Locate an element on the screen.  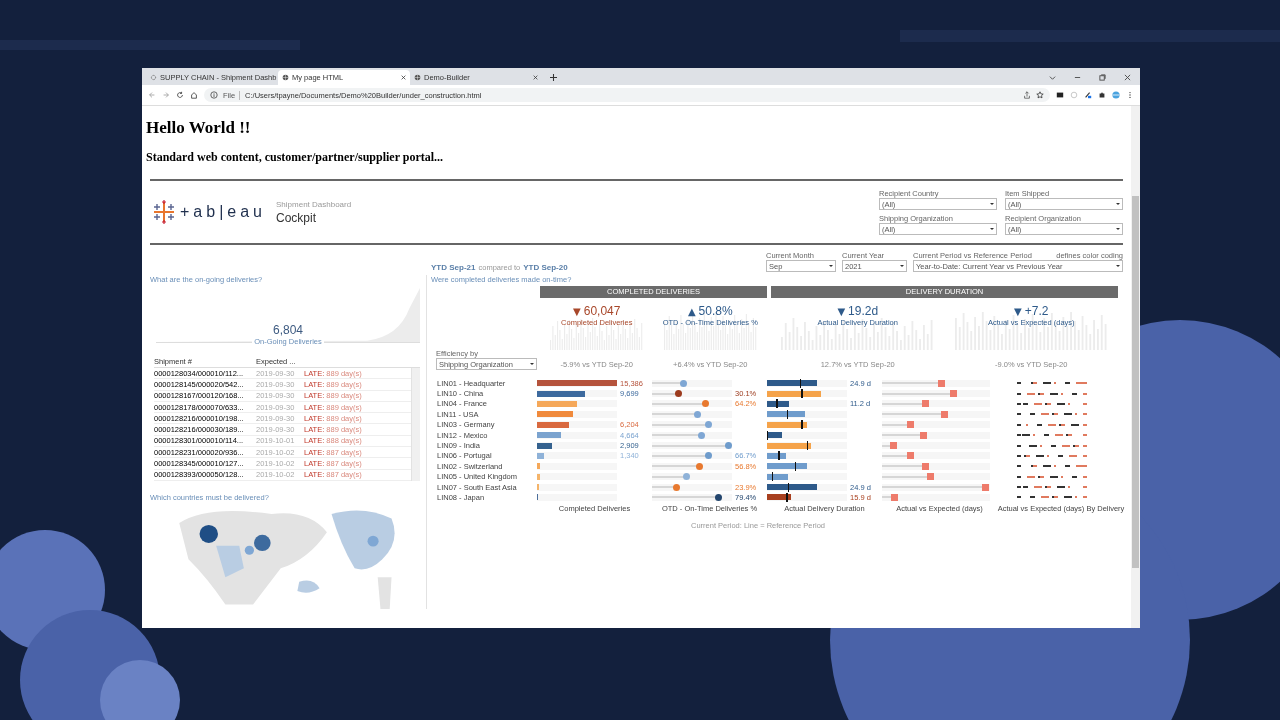
logo-mark-icon is located at coordinates (164, 212).